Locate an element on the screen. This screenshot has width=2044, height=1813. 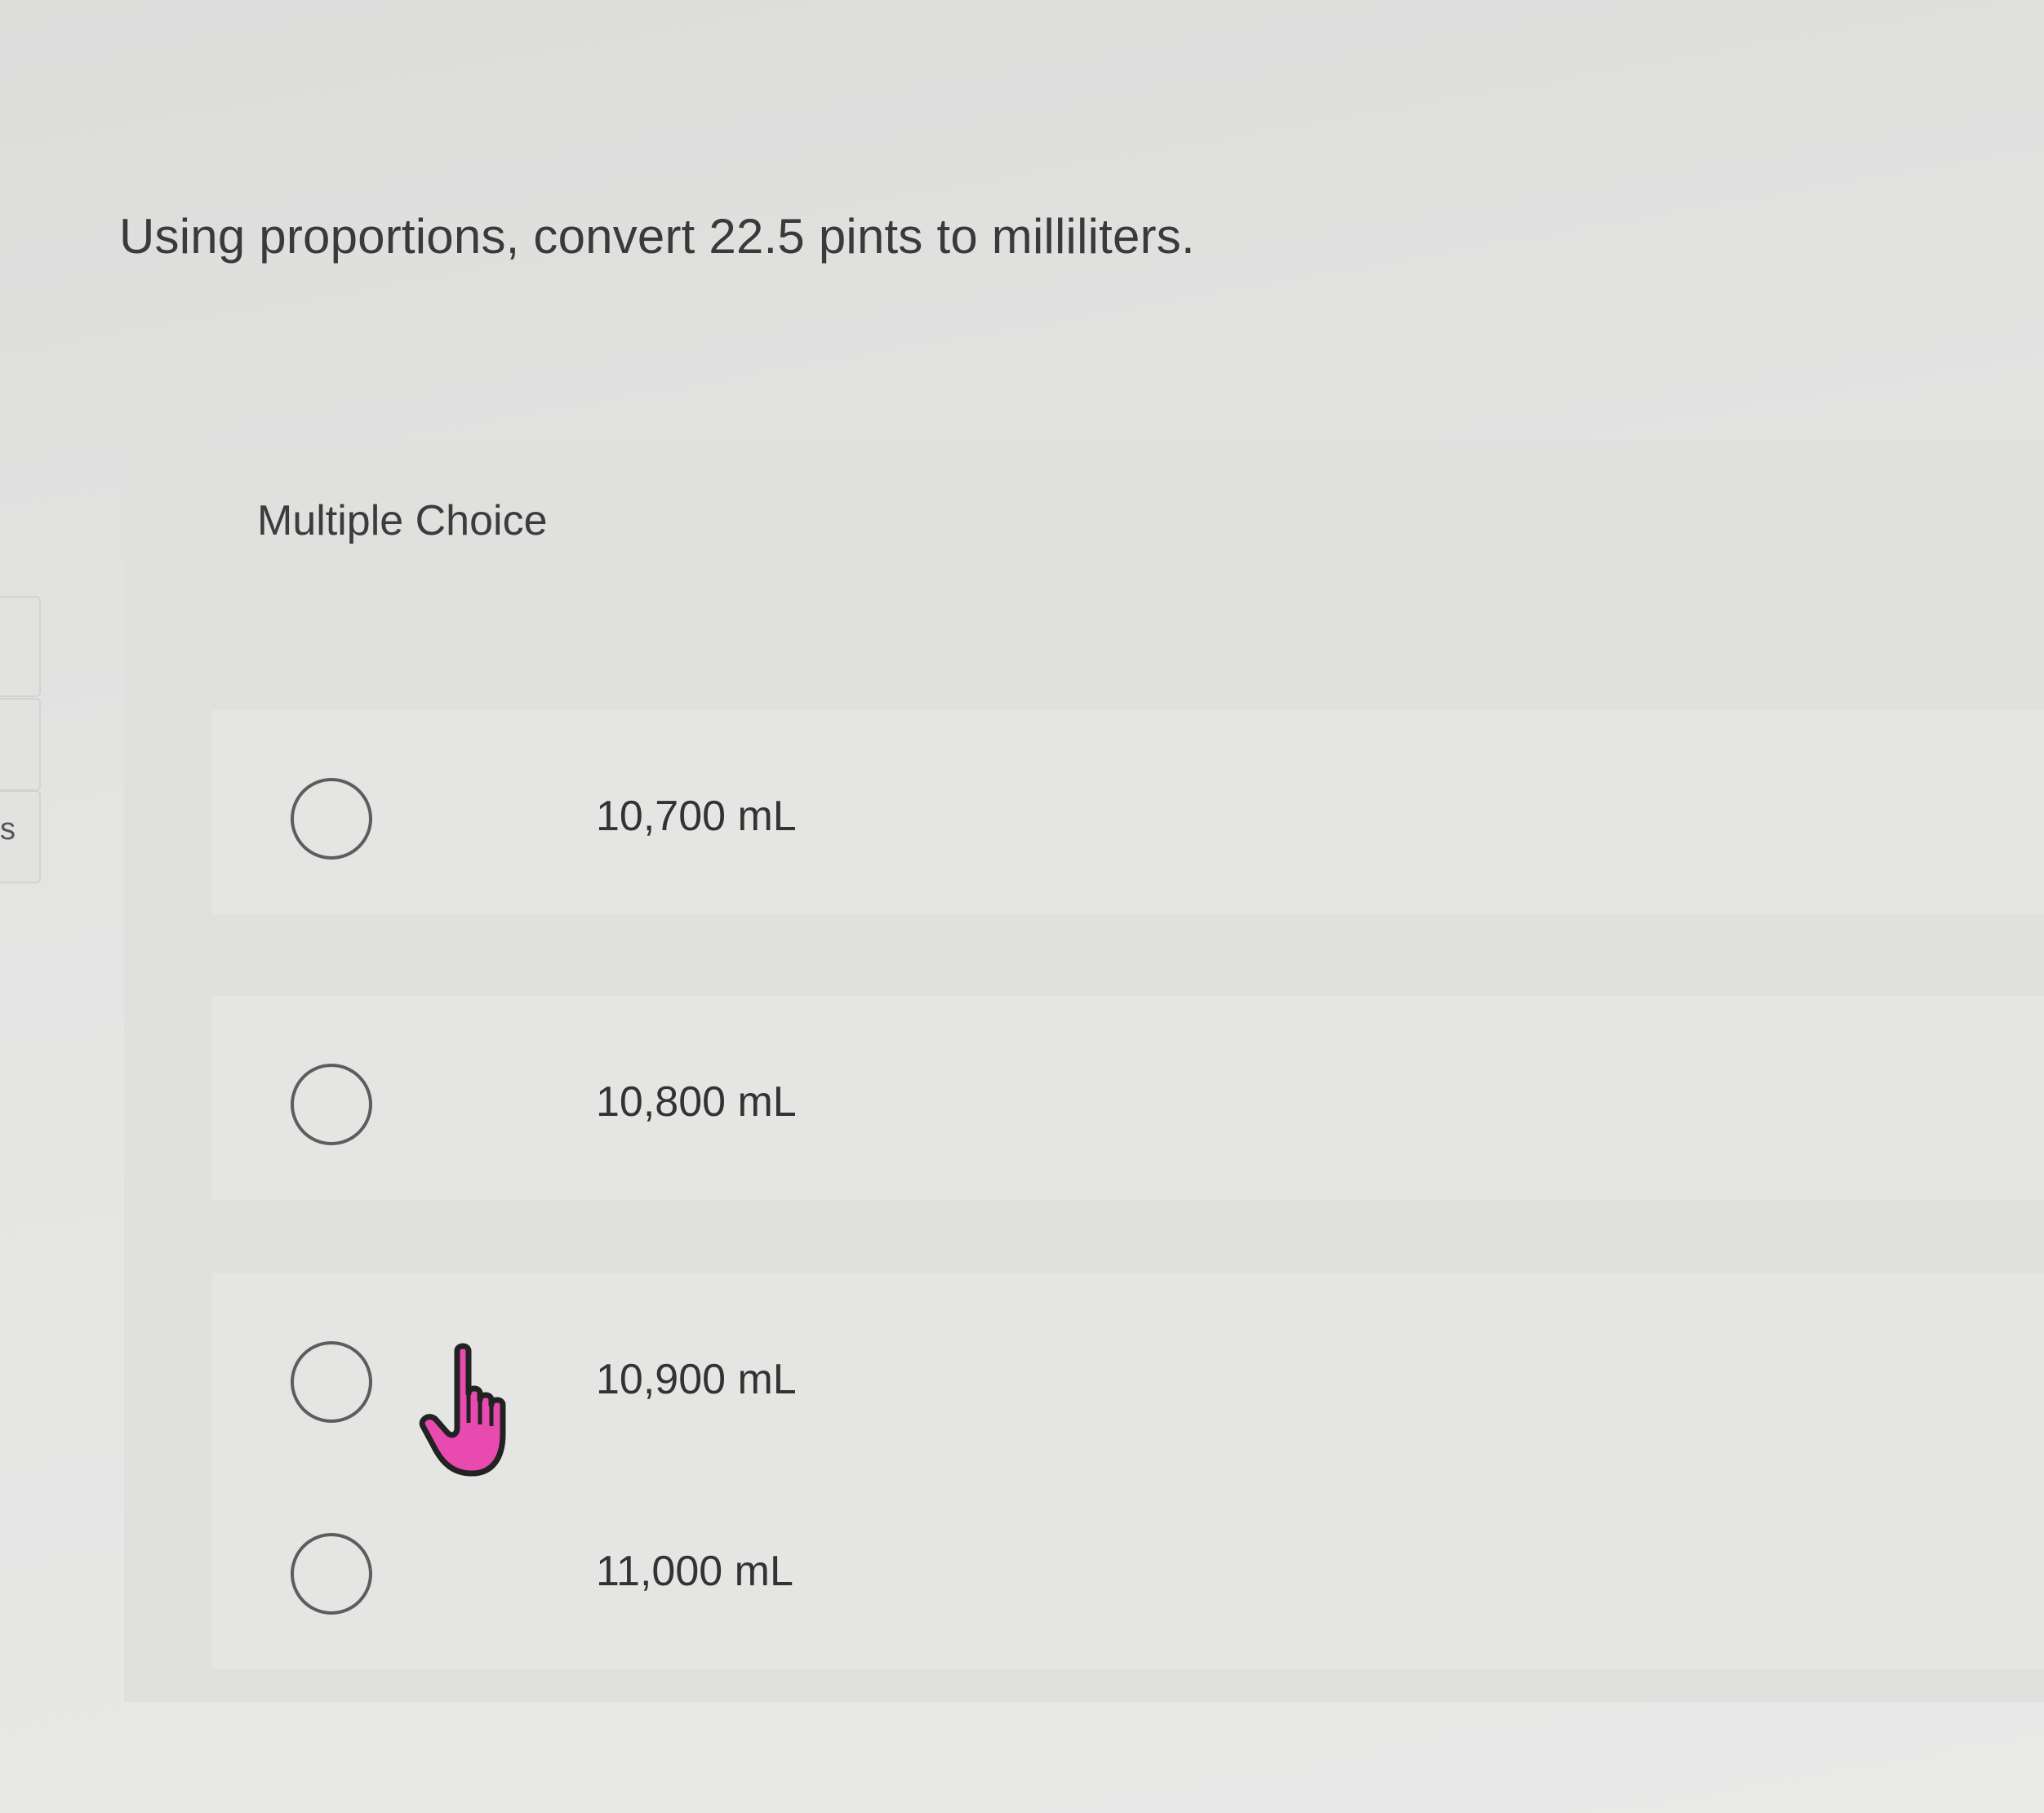
sidebar-tab-letter: s is located at coordinates (8, 829).